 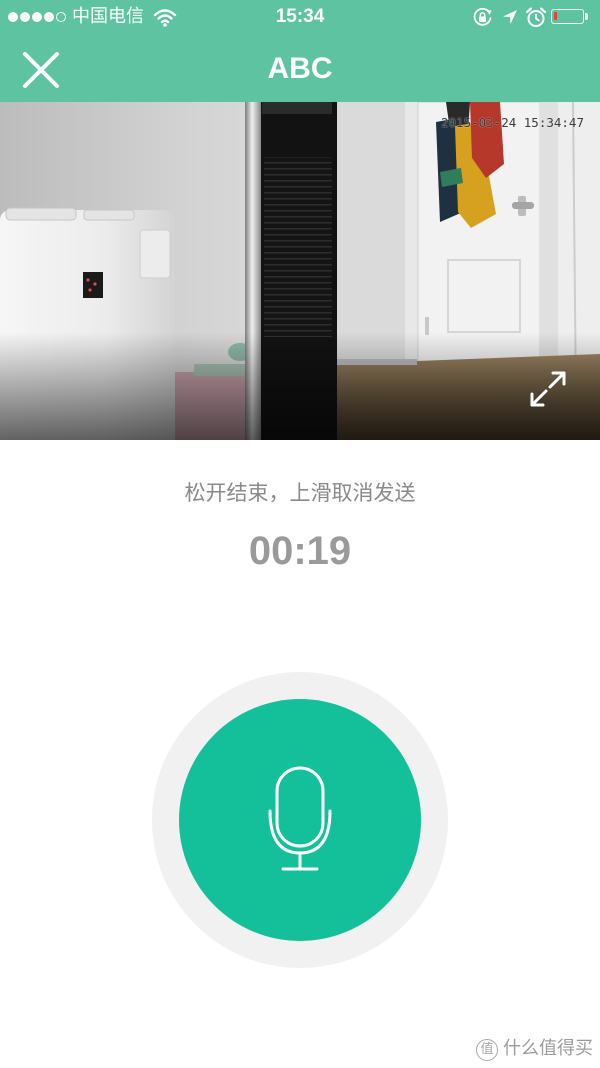 I want to click on watermark-logo: 值, so click(x=487, y=1050).